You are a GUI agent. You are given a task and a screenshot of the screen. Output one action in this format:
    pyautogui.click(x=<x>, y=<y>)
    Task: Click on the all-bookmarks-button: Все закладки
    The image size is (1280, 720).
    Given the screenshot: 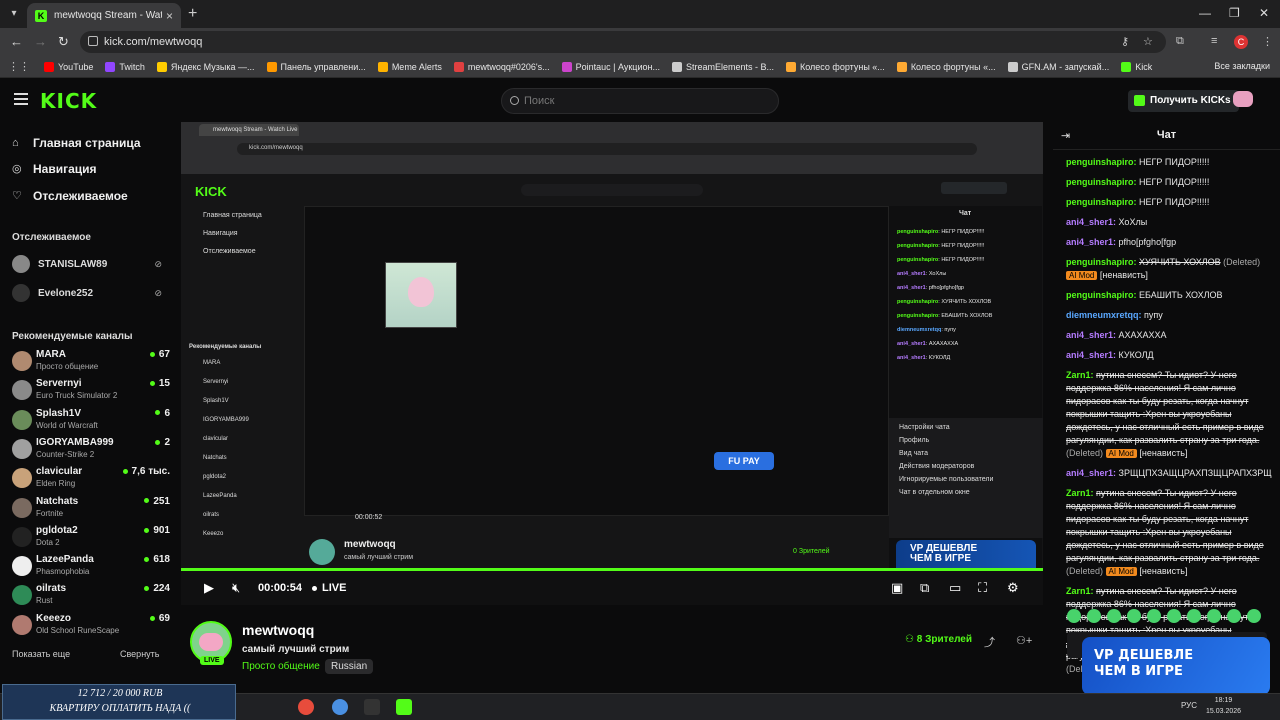 What is the action you would take?
    pyautogui.click(x=1242, y=66)
    